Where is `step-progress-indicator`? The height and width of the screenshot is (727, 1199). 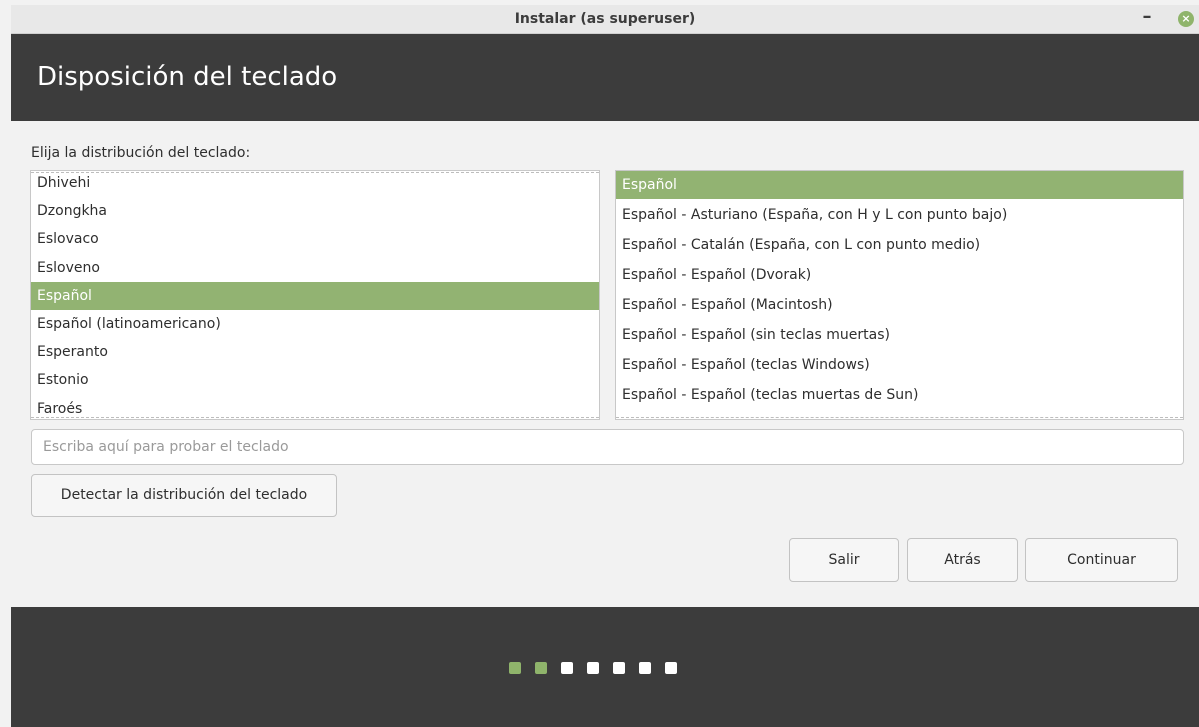 step-progress-indicator is located at coordinates (593, 668).